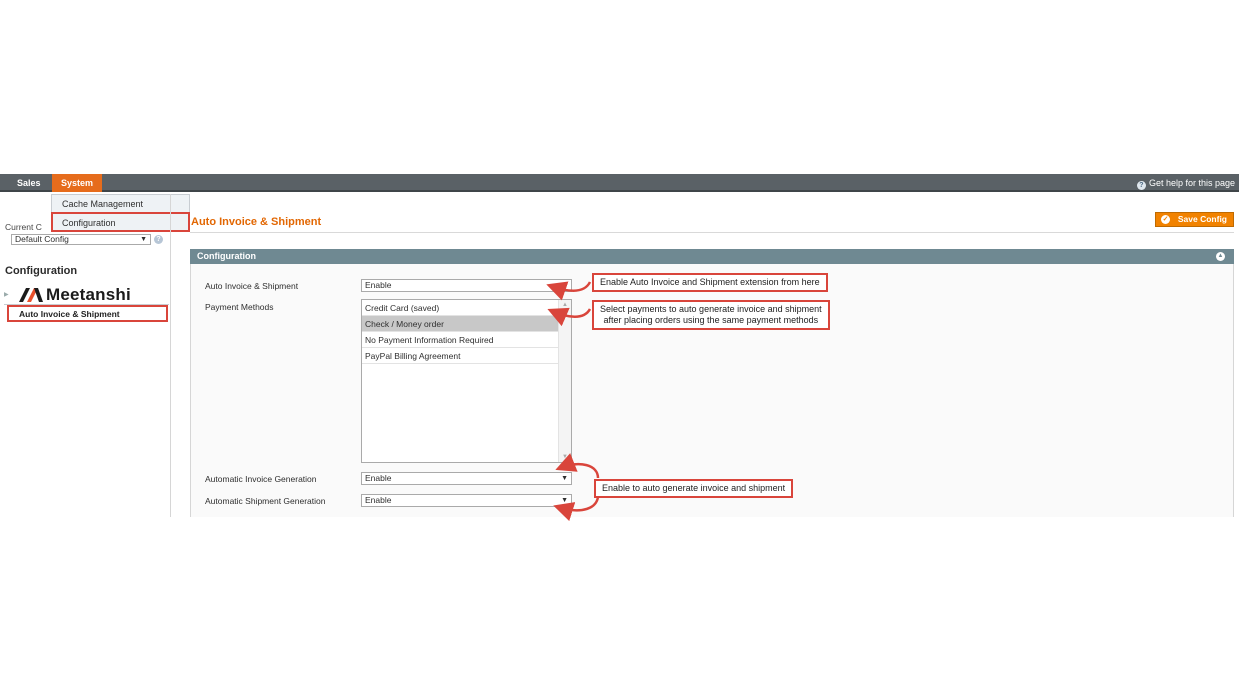 The width and height of the screenshot is (1239, 690). What do you see at coordinates (573, 401) in the screenshot?
I see `annotation-arrows` at bounding box center [573, 401].